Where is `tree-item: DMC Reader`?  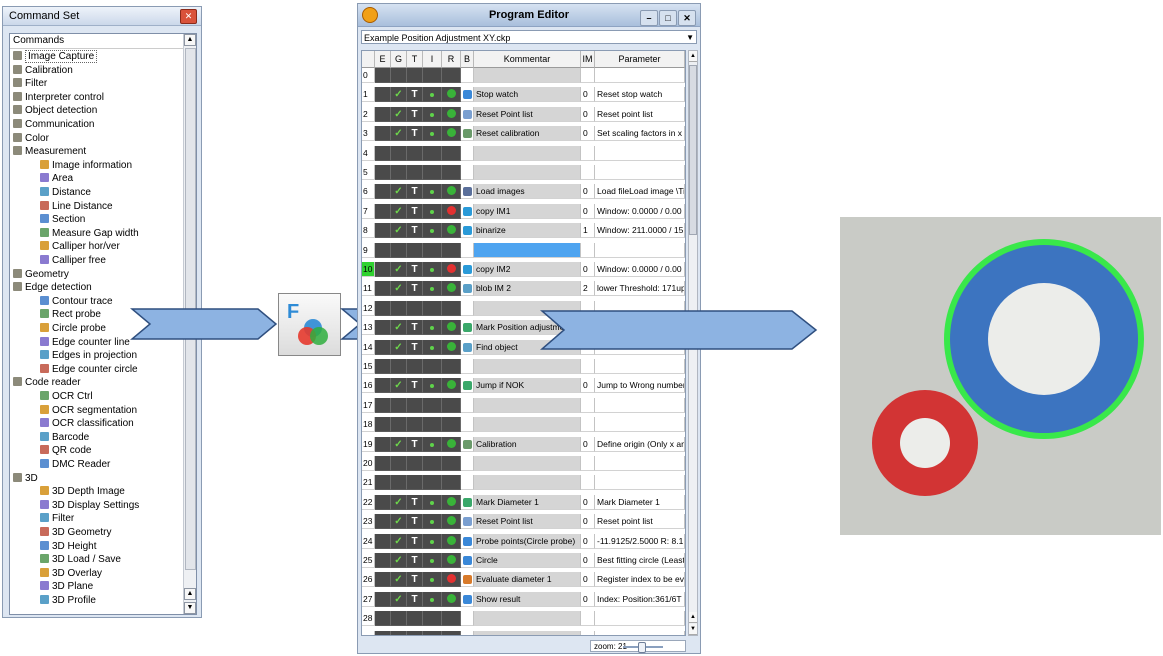
tree-item: DMC Reader is located at coordinates (75, 465).